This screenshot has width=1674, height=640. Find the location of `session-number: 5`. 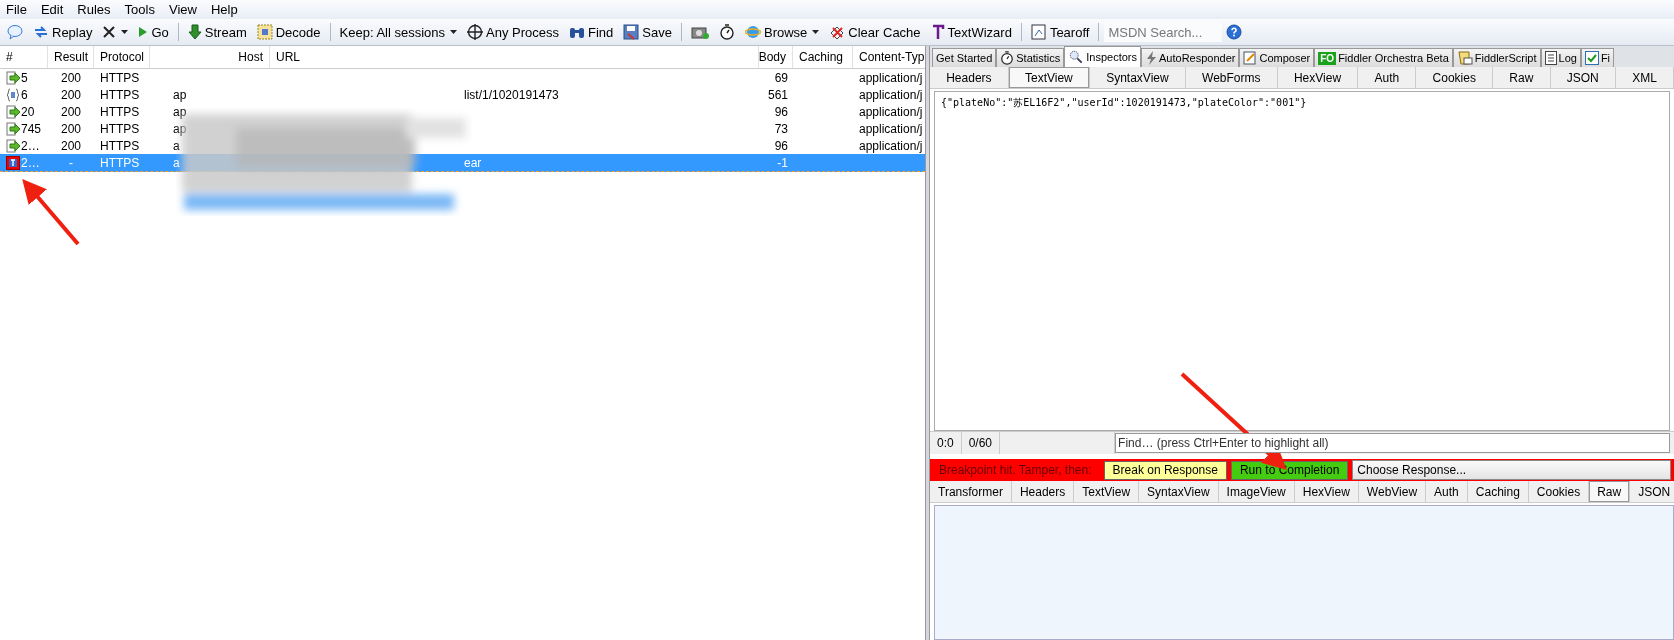

session-number: 5 is located at coordinates (24, 77).